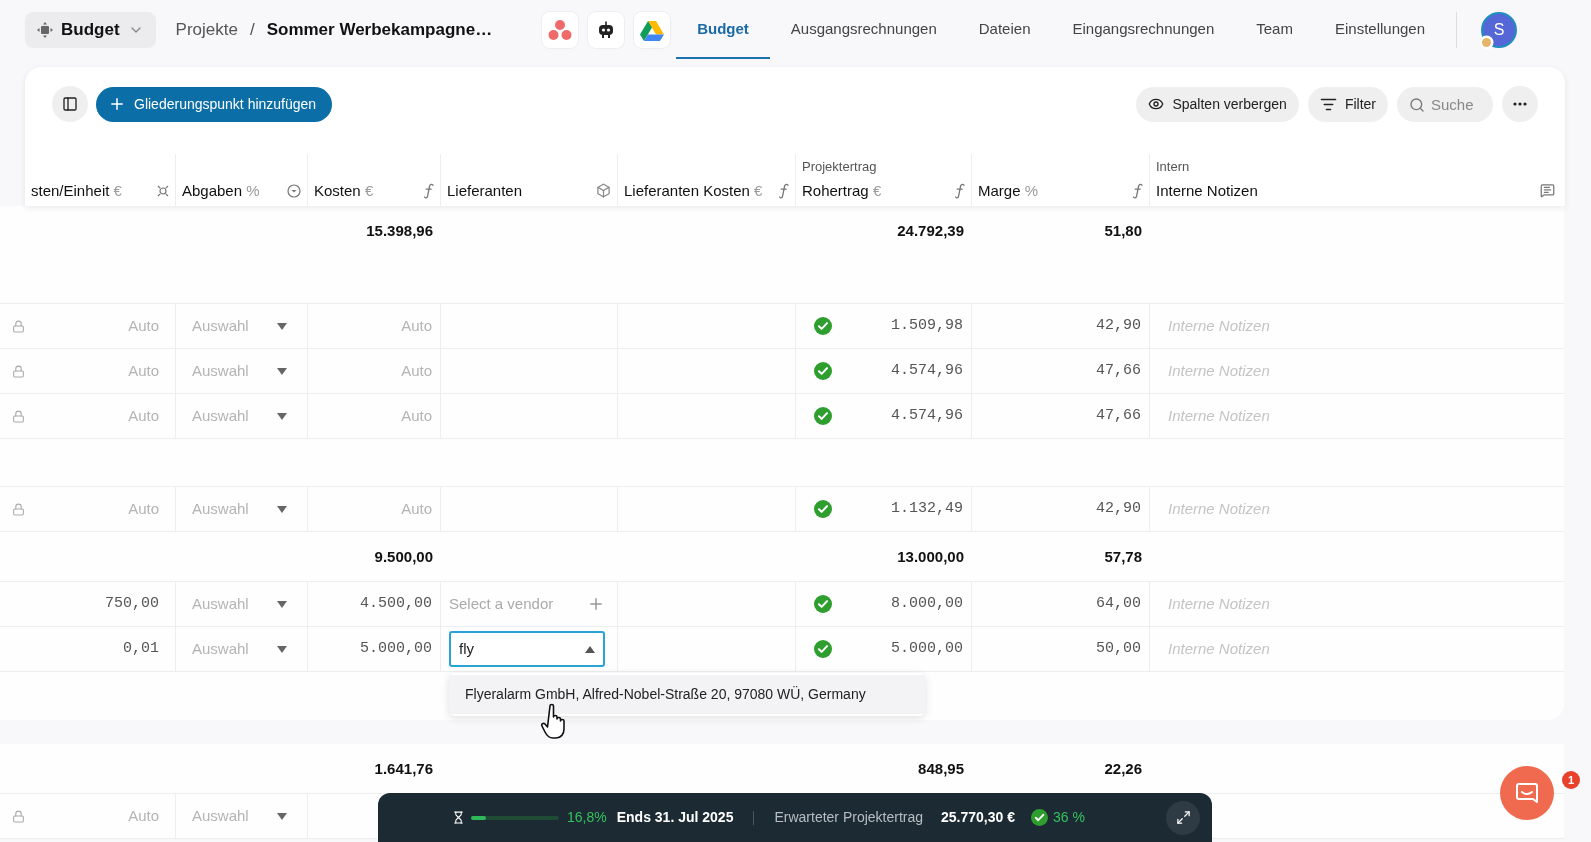  I want to click on add-outline-button: Gliederungspunkt hinzufügen, so click(214, 104).